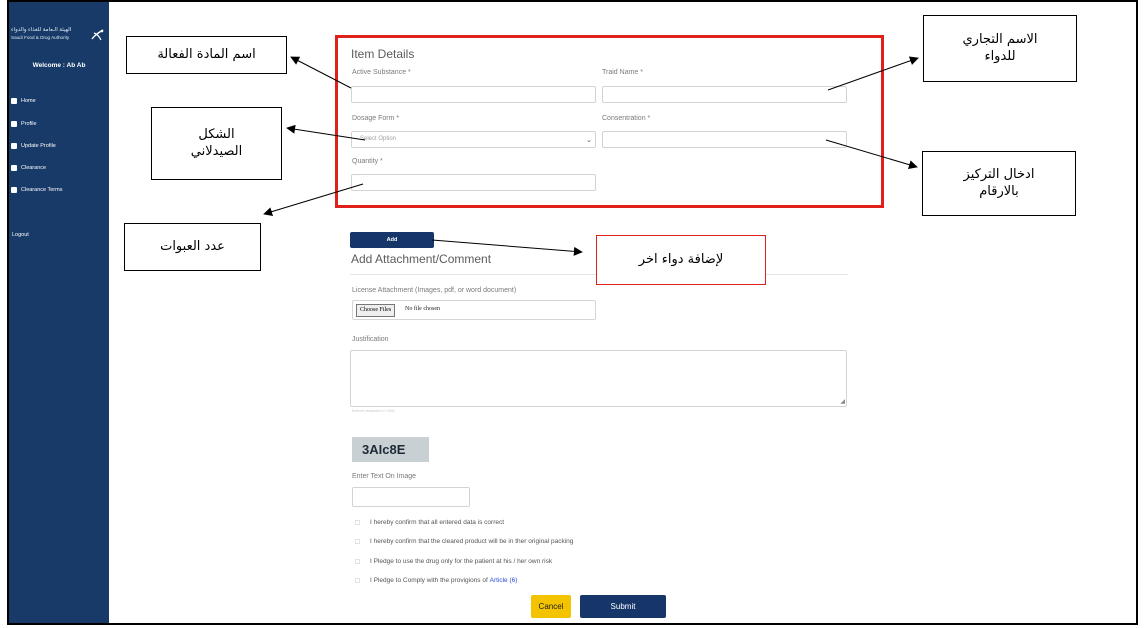  I want to click on choose-files-button: Choose Files, so click(376, 310).